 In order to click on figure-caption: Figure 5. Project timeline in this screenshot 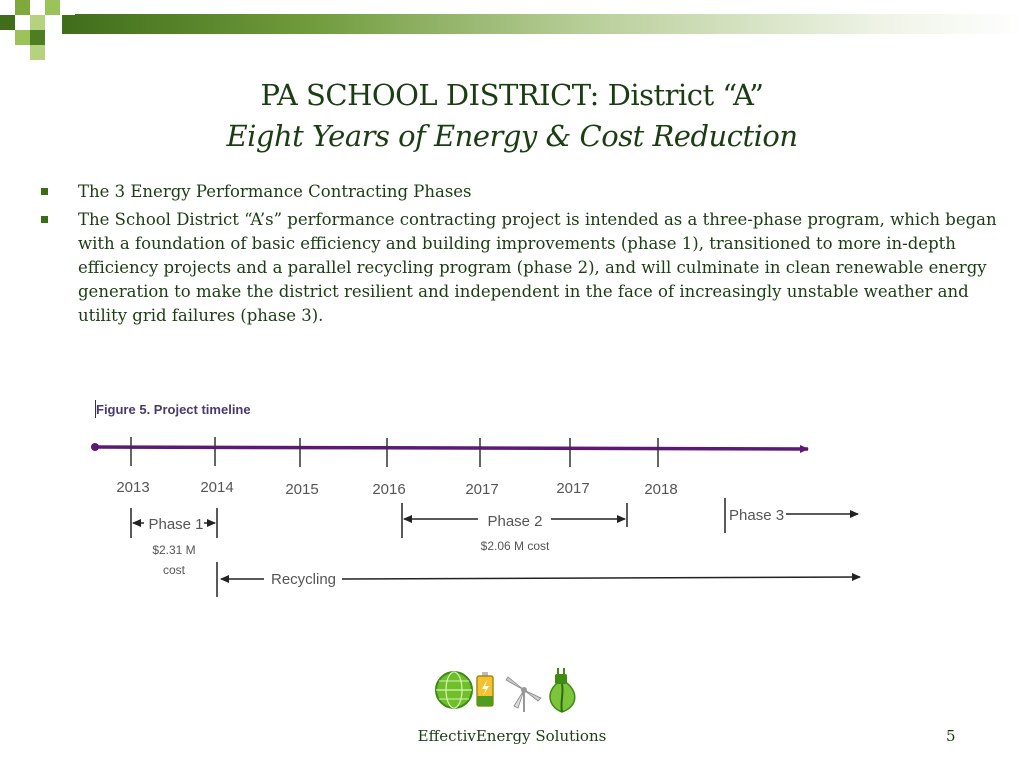, I will do `click(173, 409)`.